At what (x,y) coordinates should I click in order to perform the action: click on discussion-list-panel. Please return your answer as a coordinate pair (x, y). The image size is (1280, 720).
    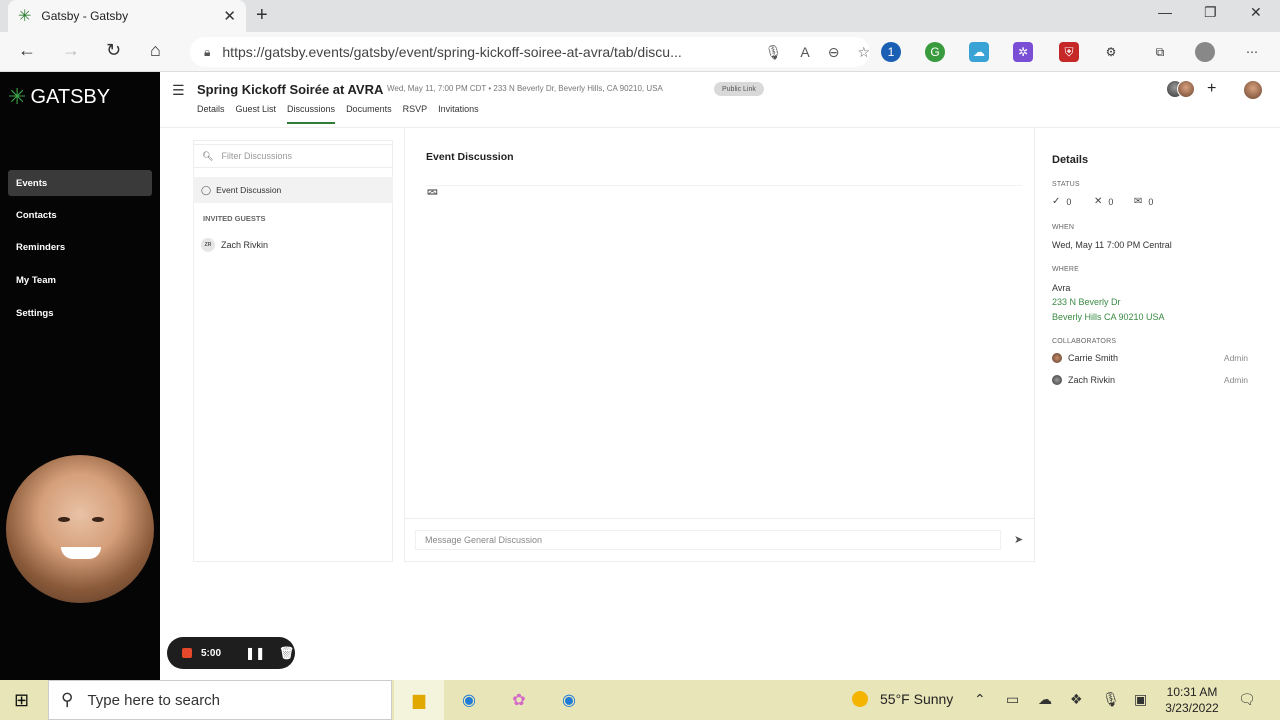
    Looking at the image, I should click on (293, 351).